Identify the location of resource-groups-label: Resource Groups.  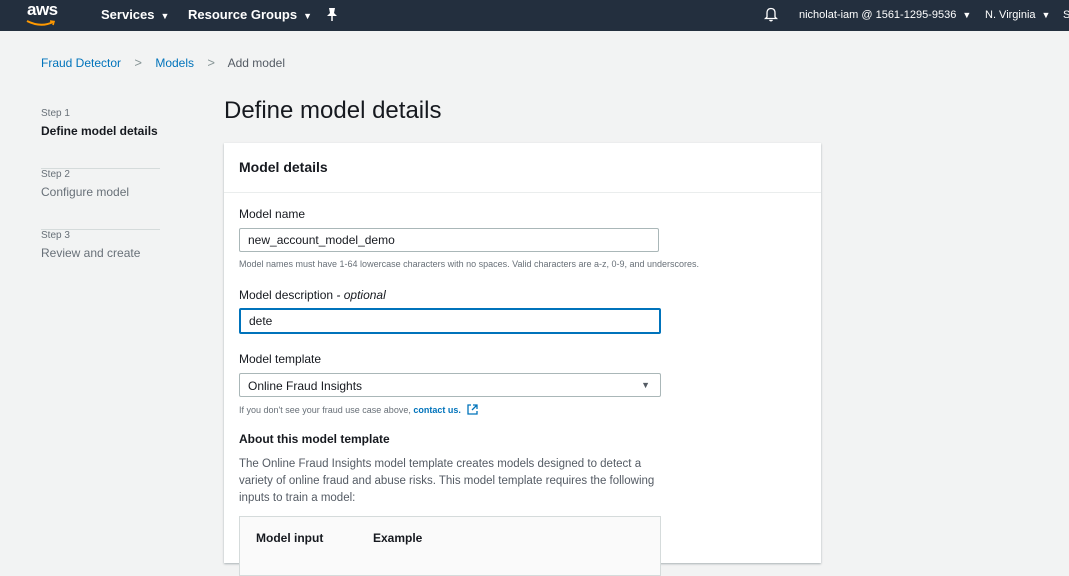
(243, 14).